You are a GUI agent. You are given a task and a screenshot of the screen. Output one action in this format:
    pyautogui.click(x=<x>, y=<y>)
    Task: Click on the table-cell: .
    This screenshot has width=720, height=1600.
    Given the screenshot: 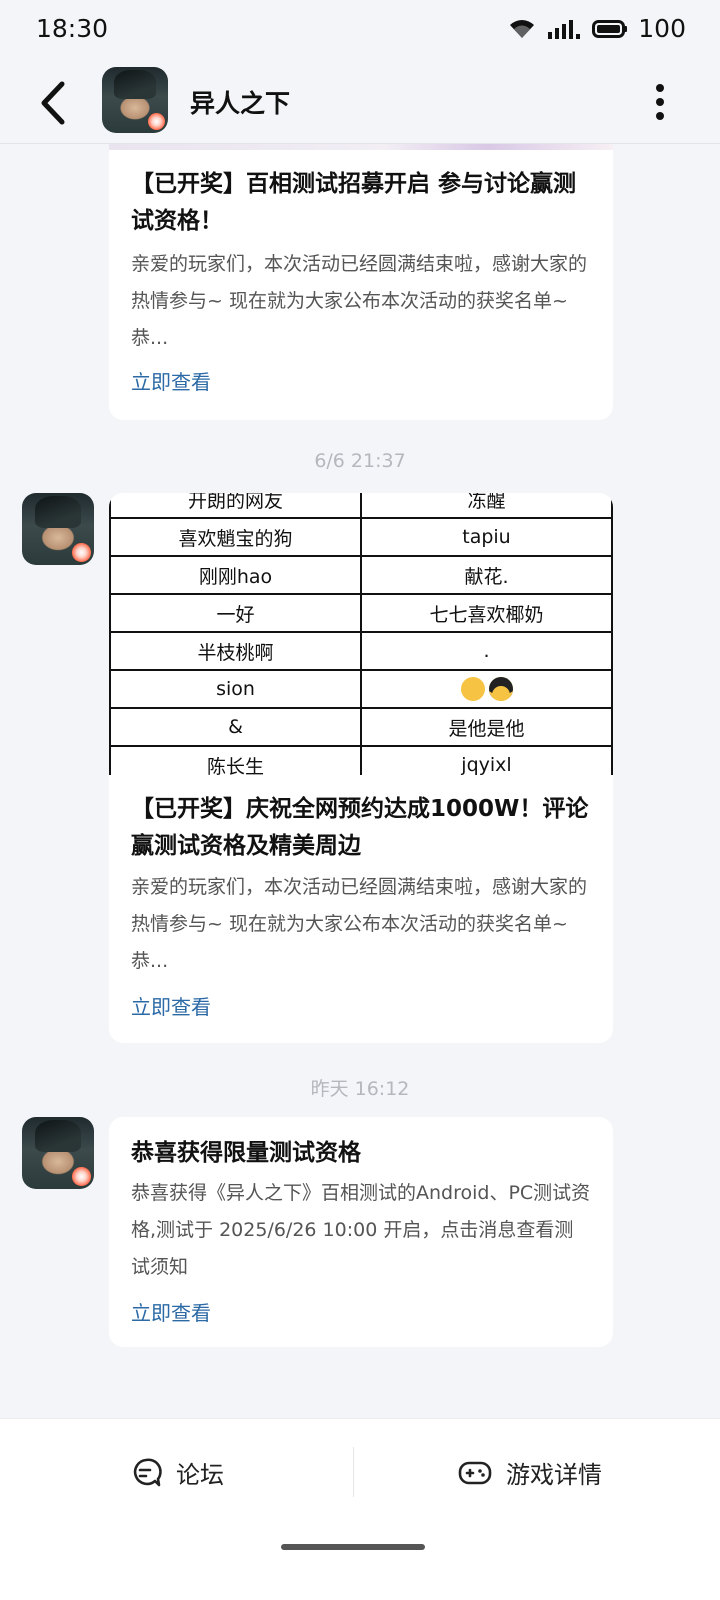 What is the action you would take?
    pyautogui.click(x=486, y=651)
    